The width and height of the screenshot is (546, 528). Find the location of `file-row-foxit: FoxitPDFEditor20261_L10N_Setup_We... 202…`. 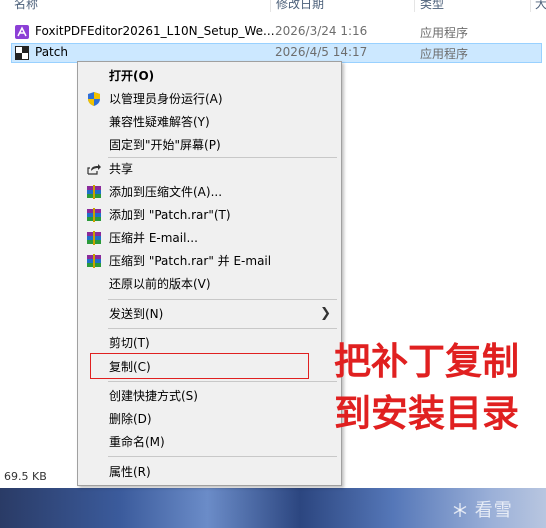

file-row-foxit: FoxitPDFEditor20261_L10N_Setup_We... 202… is located at coordinates (276, 32).